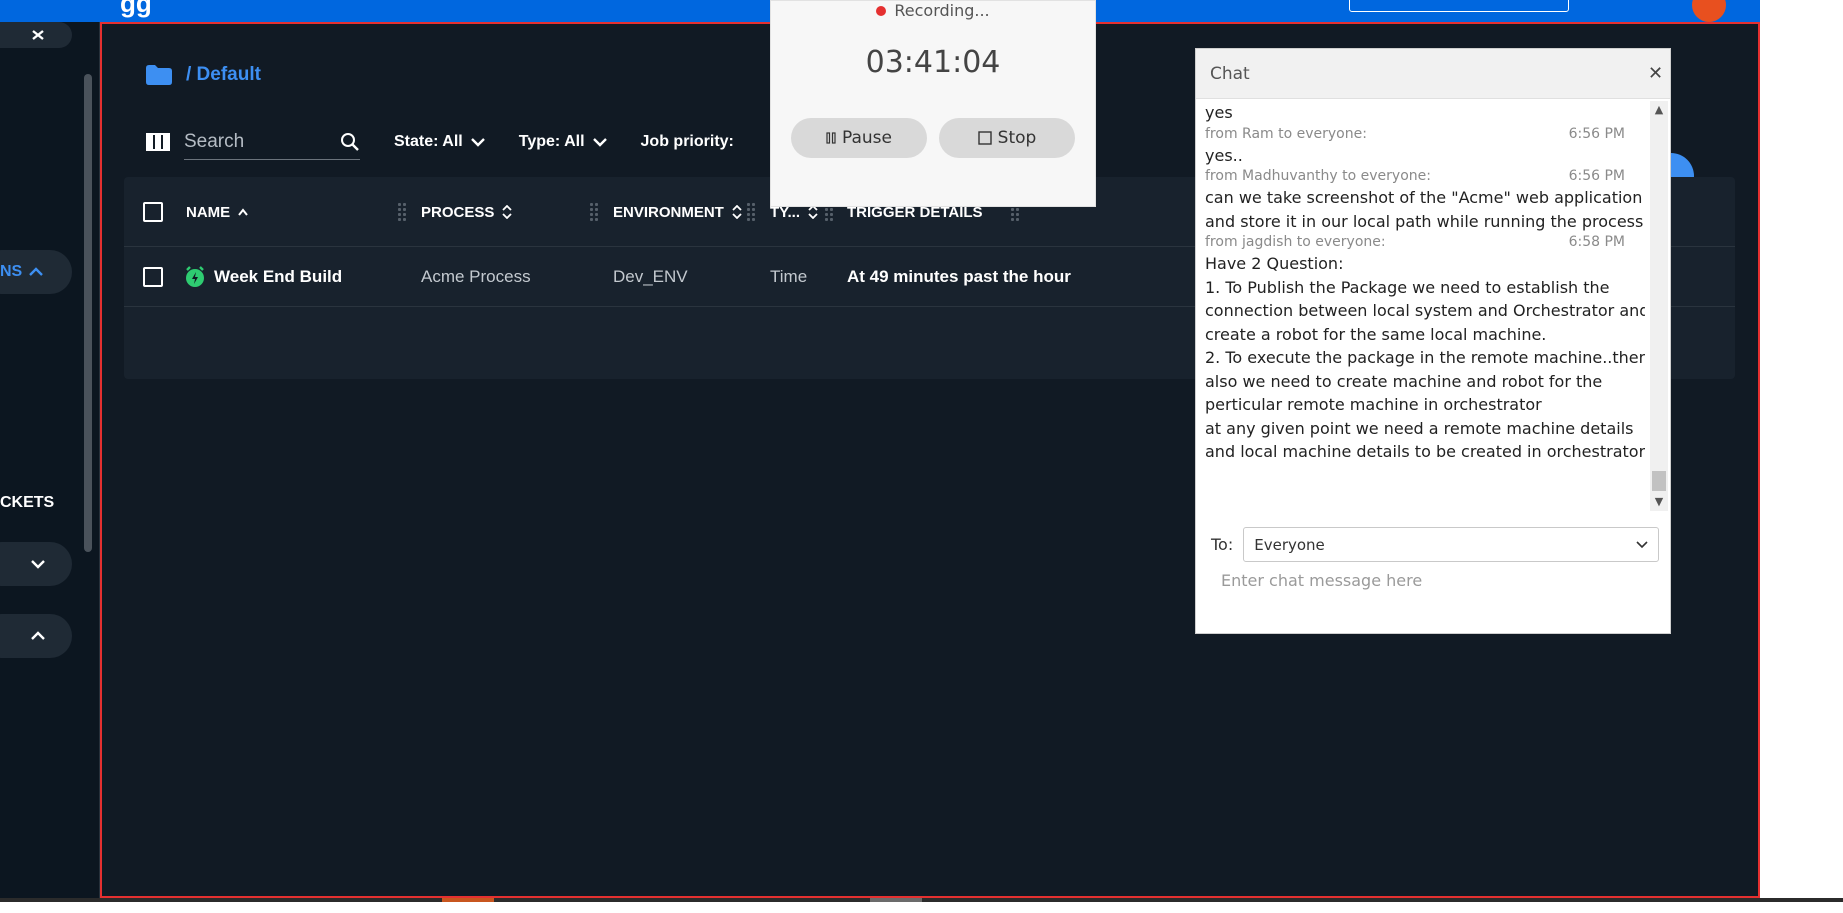 The width and height of the screenshot is (1843, 913). I want to click on trigger-name: Week End Build, so click(278, 277).